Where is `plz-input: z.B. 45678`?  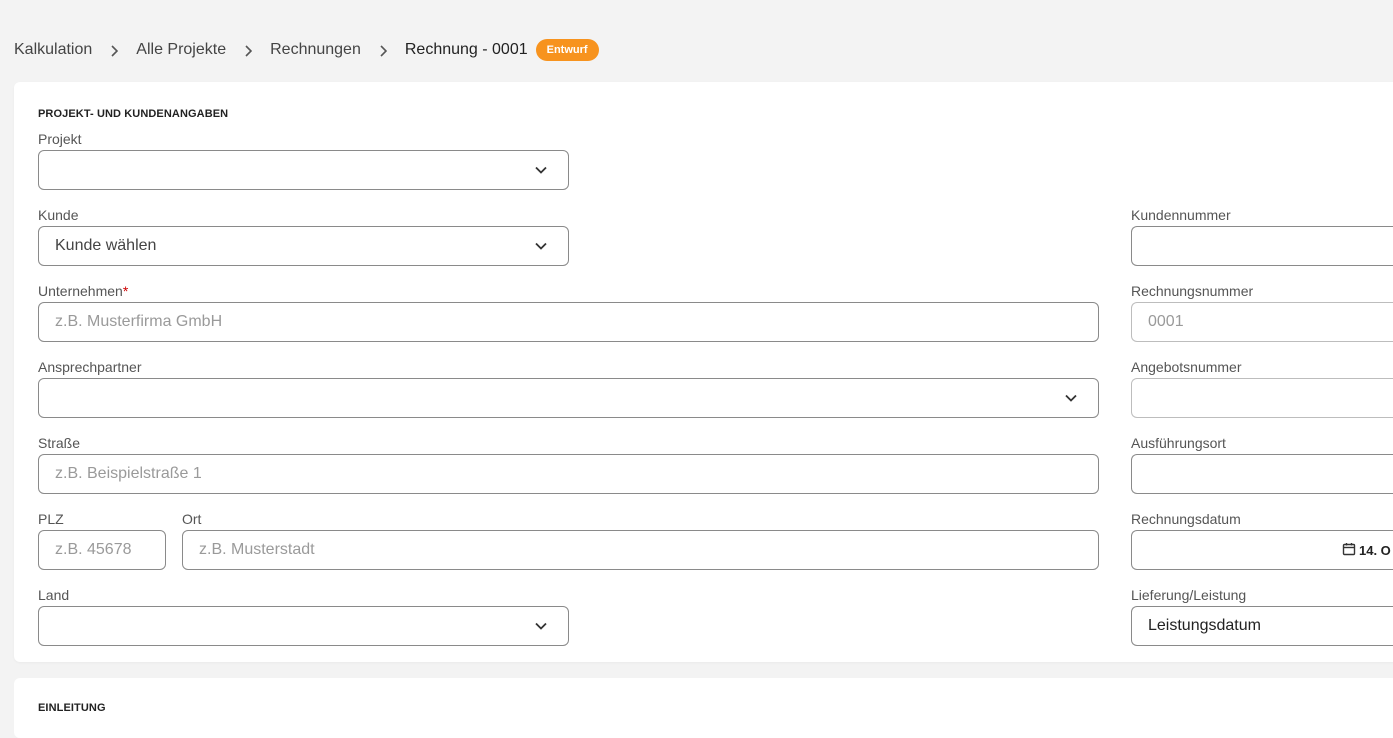 plz-input: z.B. 45678 is located at coordinates (102, 550).